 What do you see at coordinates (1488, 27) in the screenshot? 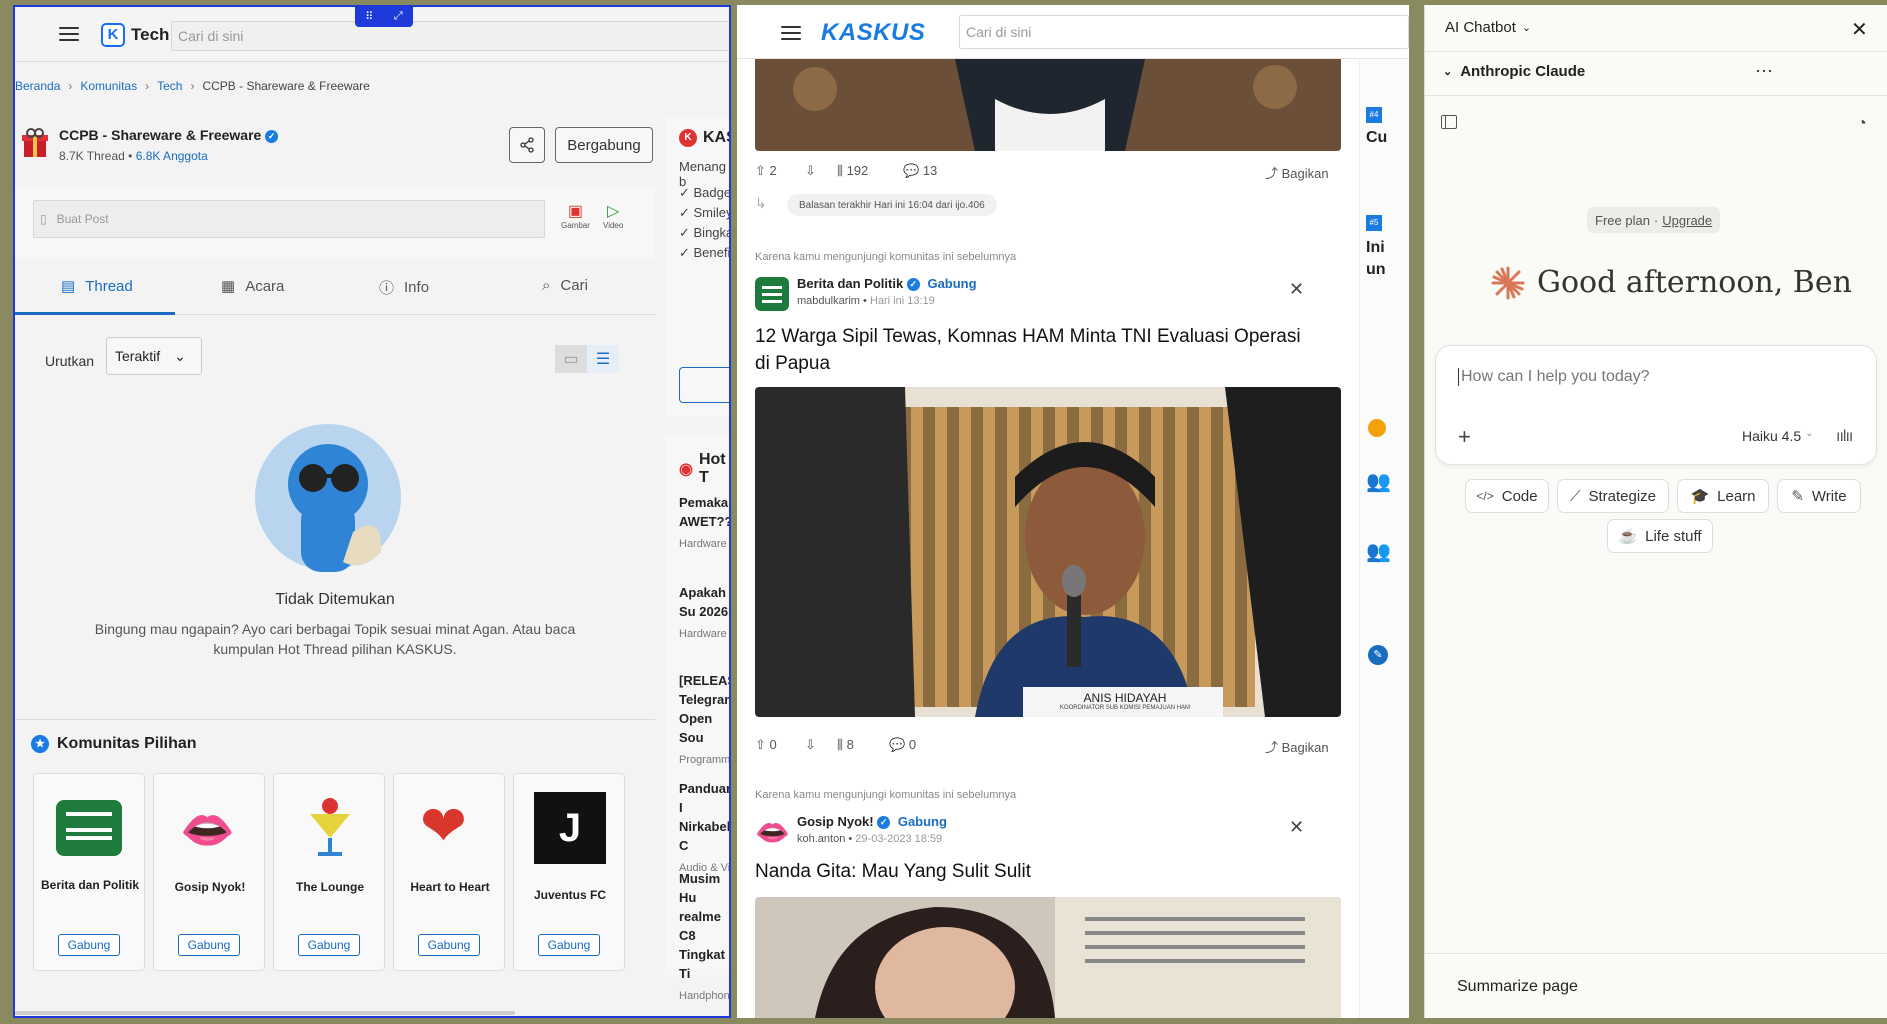
I see `chatbot-selector: AI Chatbot ⌄` at bounding box center [1488, 27].